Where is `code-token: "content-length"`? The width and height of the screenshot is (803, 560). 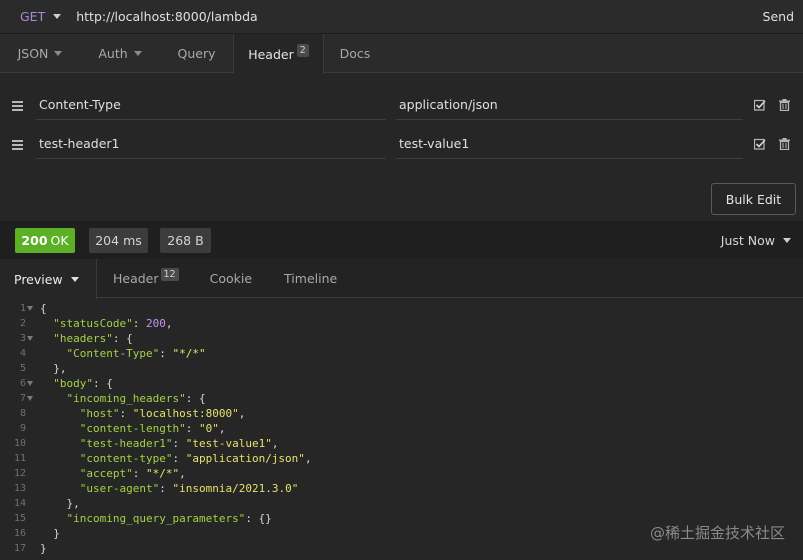
code-token: "content-length" is located at coordinates (132, 428).